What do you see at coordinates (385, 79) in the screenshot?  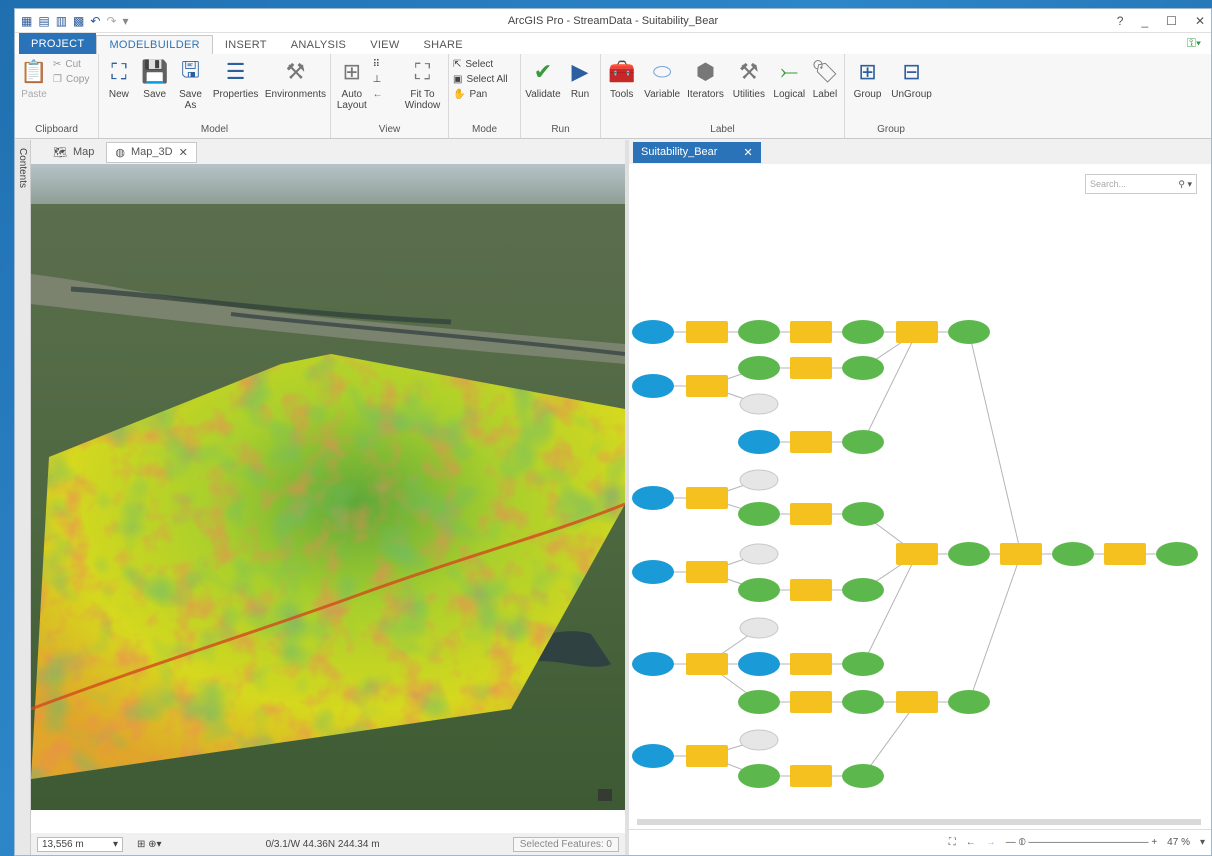 I see `layout-tree-icon: ⊥` at bounding box center [385, 79].